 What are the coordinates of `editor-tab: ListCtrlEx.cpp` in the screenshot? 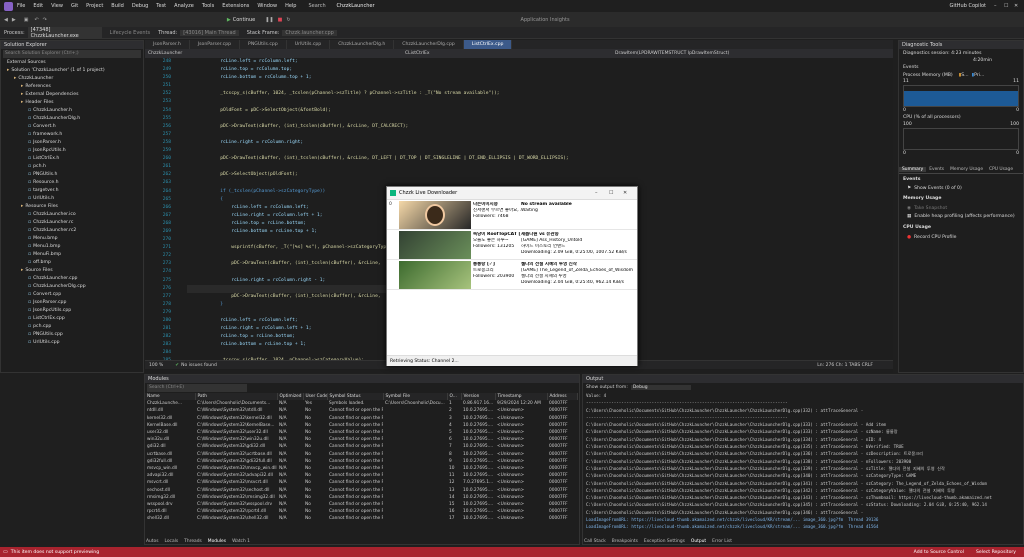 It's located at (488, 44).